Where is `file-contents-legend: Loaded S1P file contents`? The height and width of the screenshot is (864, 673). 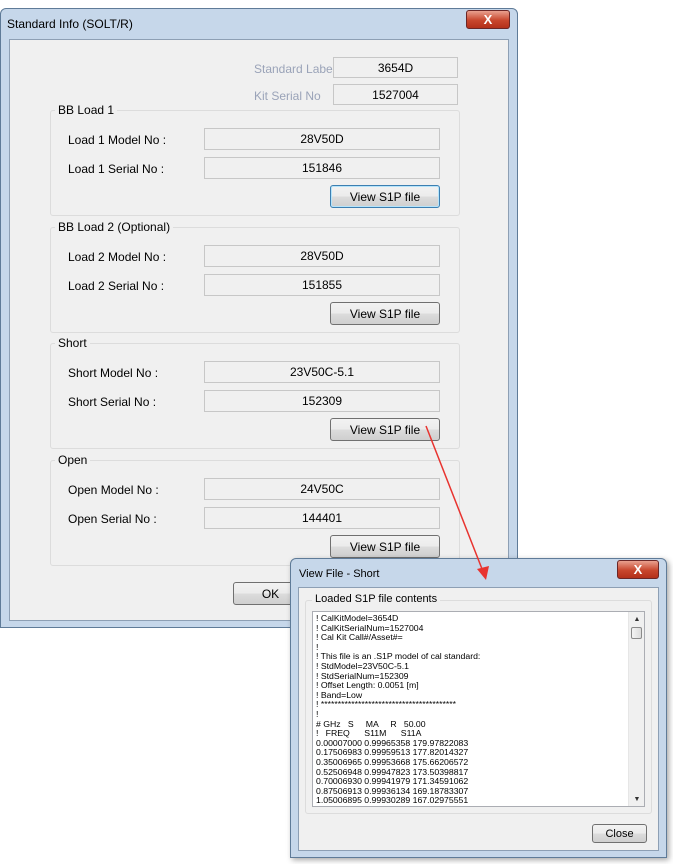
file-contents-legend: Loaded S1P file contents is located at coordinates (376, 599).